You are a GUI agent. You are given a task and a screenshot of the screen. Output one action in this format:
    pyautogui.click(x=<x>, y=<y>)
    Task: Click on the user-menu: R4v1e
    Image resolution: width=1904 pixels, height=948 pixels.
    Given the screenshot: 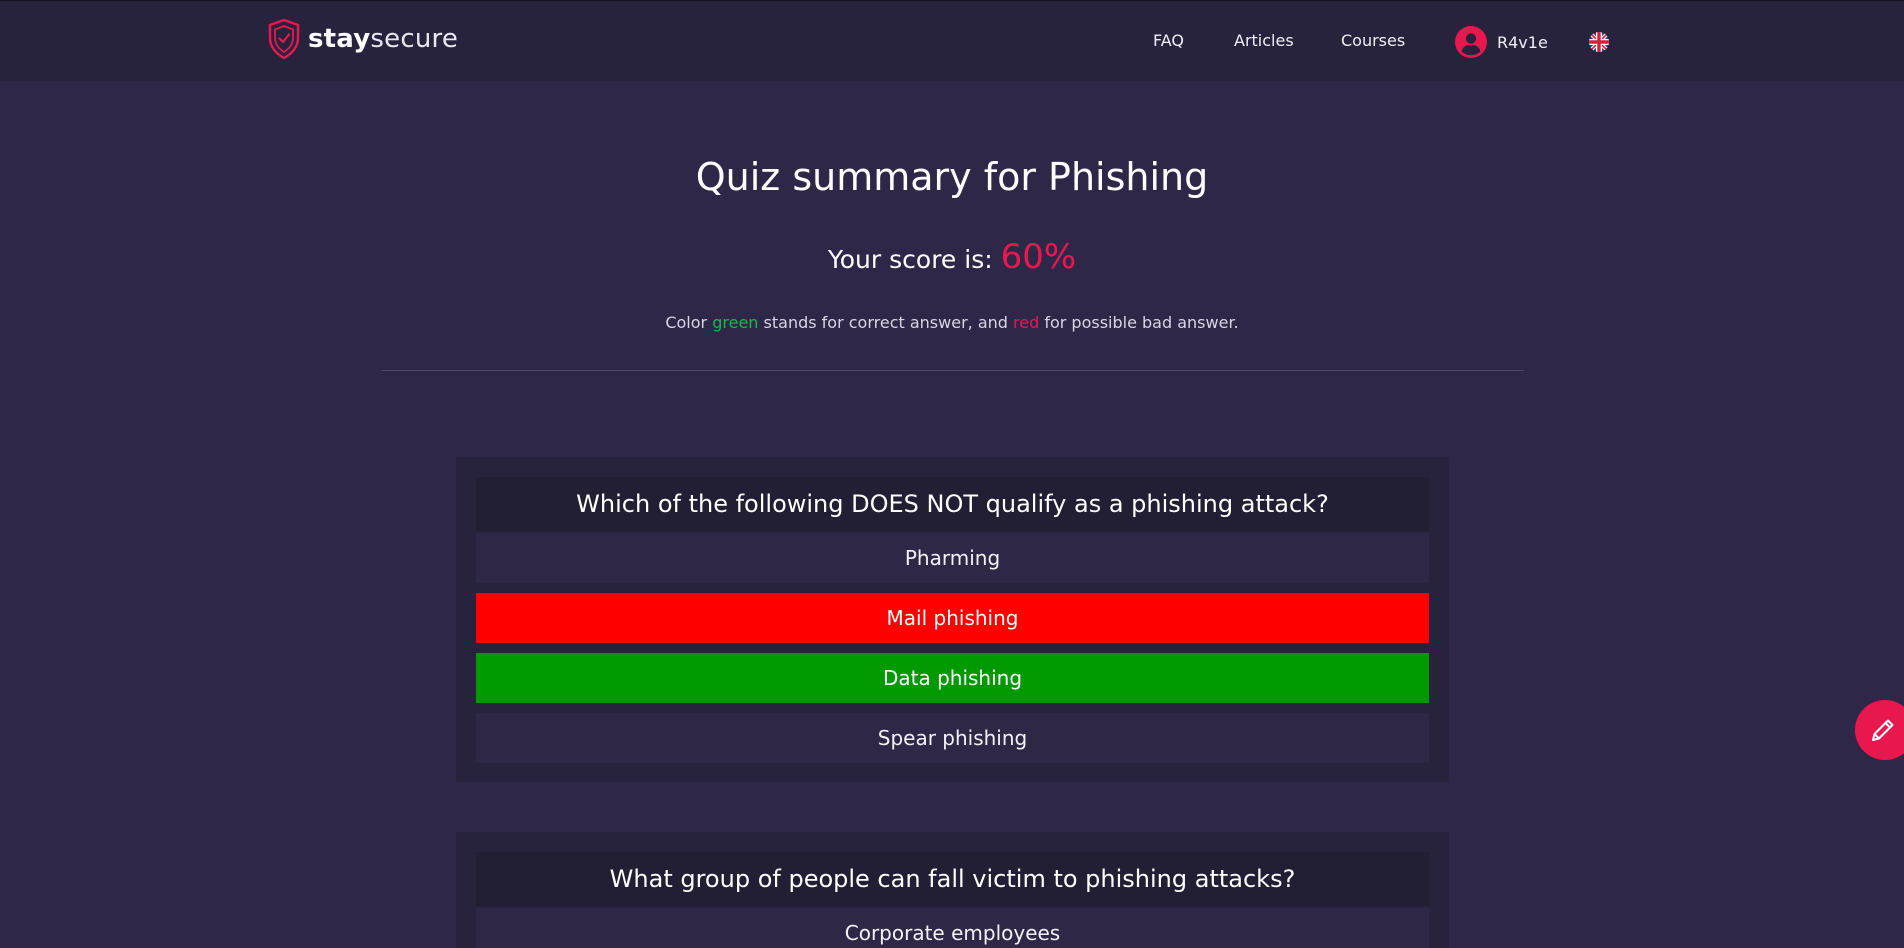 What is the action you would take?
    pyautogui.click(x=1501, y=42)
    